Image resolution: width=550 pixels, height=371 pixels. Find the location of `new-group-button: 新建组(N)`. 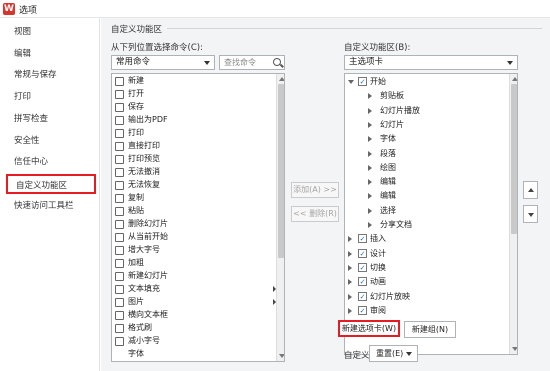

new-group-button: 新建组(N) is located at coordinates (430, 329).